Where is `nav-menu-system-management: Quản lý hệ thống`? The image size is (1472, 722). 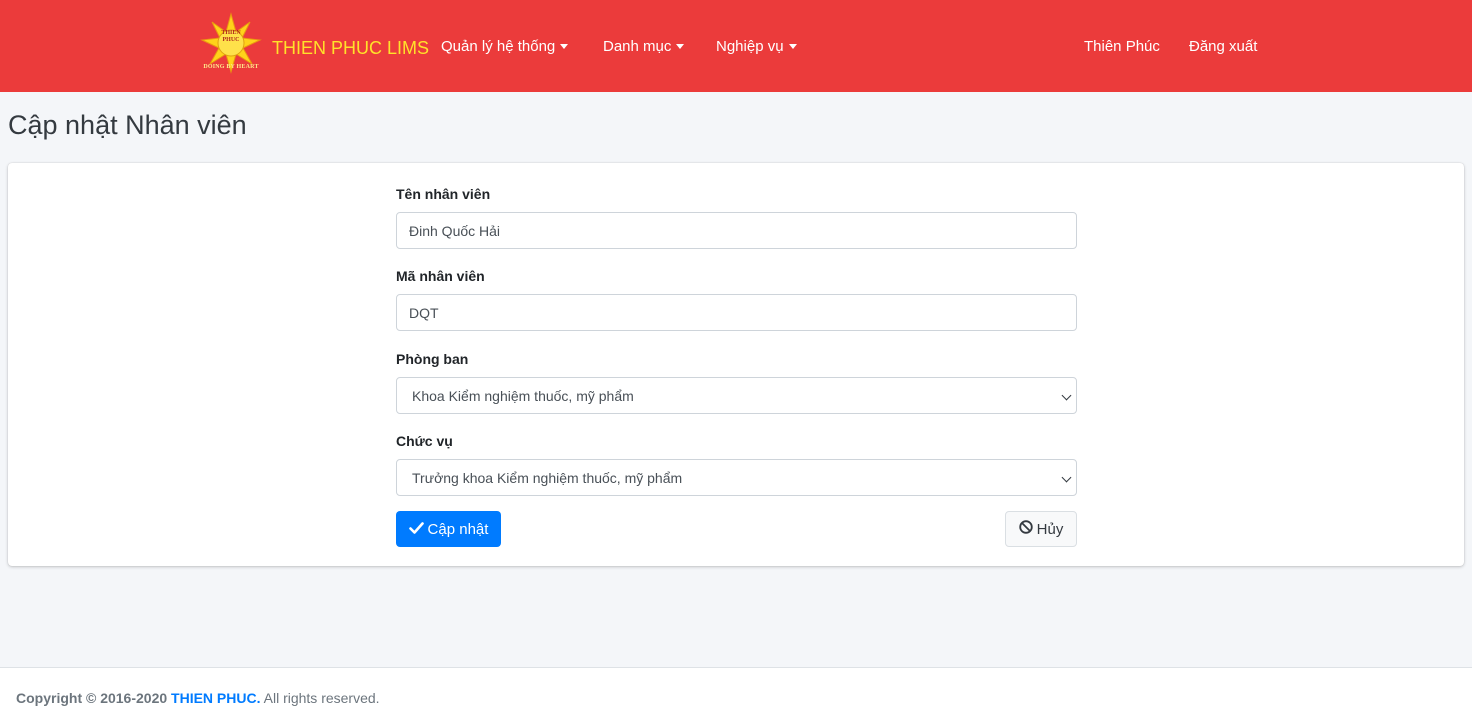 nav-menu-system-management: Quản lý hệ thống is located at coordinates (505, 46).